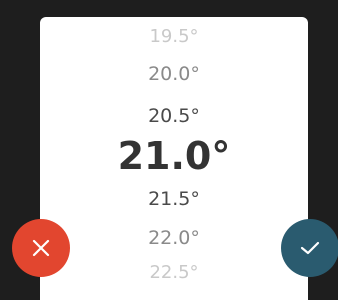 This screenshot has height=300, width=338. I want to click on confirm-button, so click(309, 248).